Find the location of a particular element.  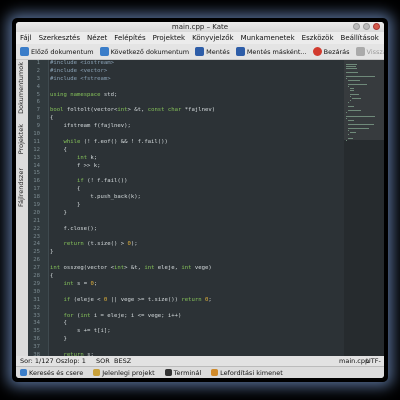

code-line: 14 f >> k; is located at coordinates (188, 167).